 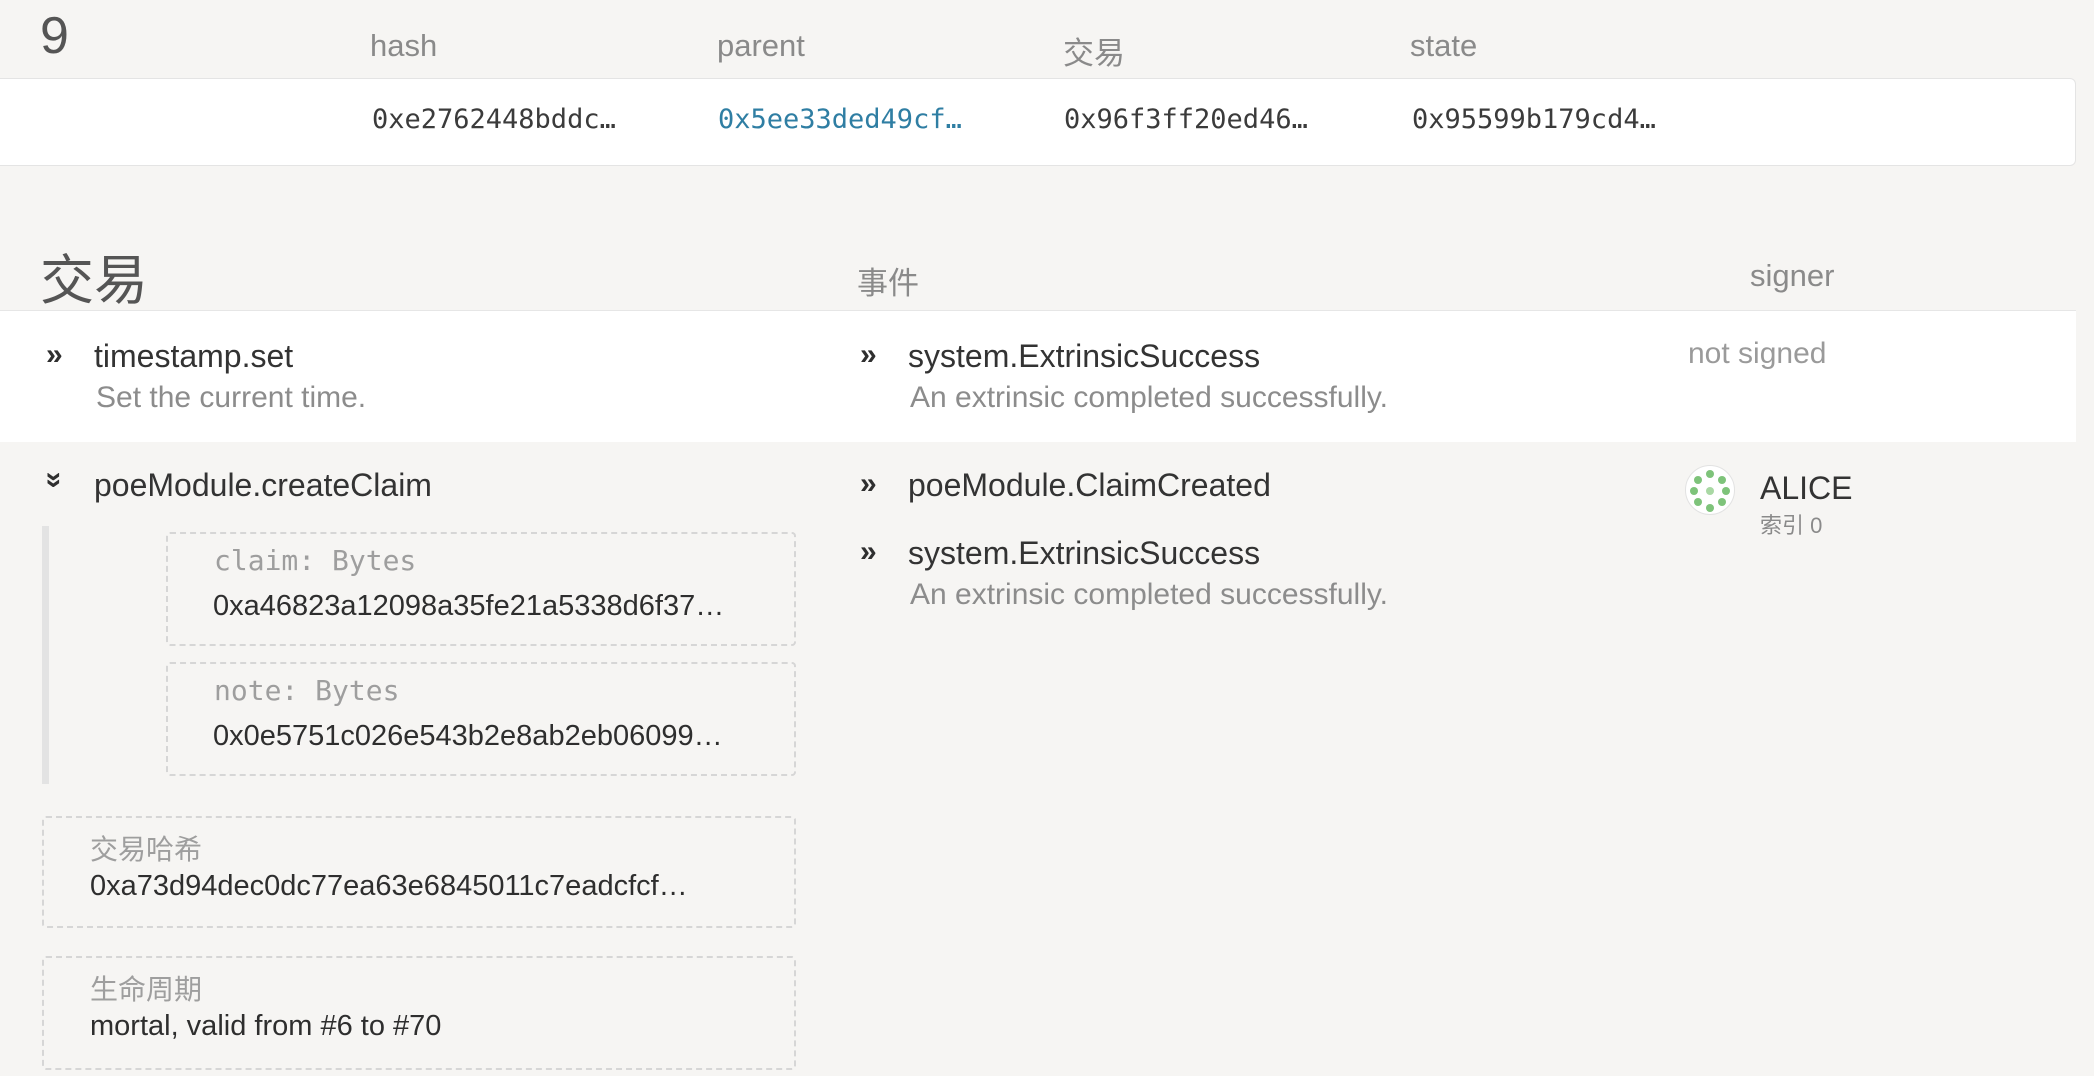 I want to click on parent-column-header: parent, so click(x=761, y=45).